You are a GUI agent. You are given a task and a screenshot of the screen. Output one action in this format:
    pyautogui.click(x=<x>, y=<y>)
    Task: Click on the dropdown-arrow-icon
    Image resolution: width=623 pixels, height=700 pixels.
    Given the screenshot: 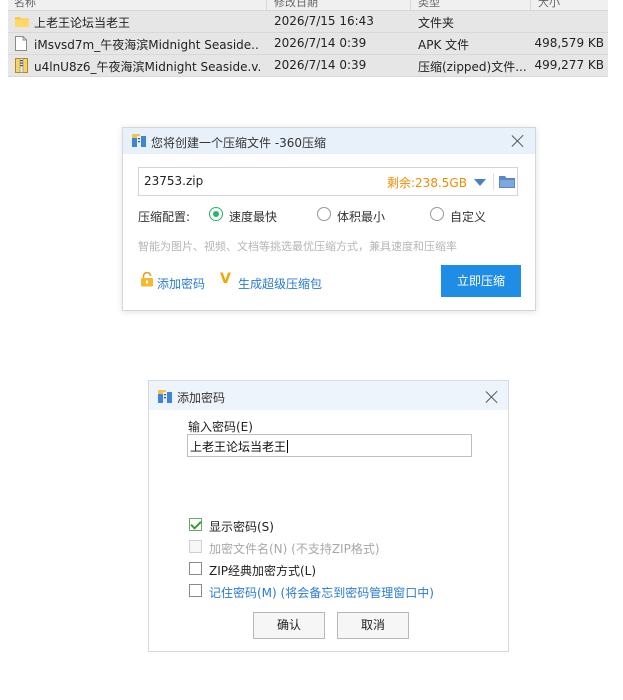 What is the action you would take?
    pyautogui.click(x=480, y=182)
    